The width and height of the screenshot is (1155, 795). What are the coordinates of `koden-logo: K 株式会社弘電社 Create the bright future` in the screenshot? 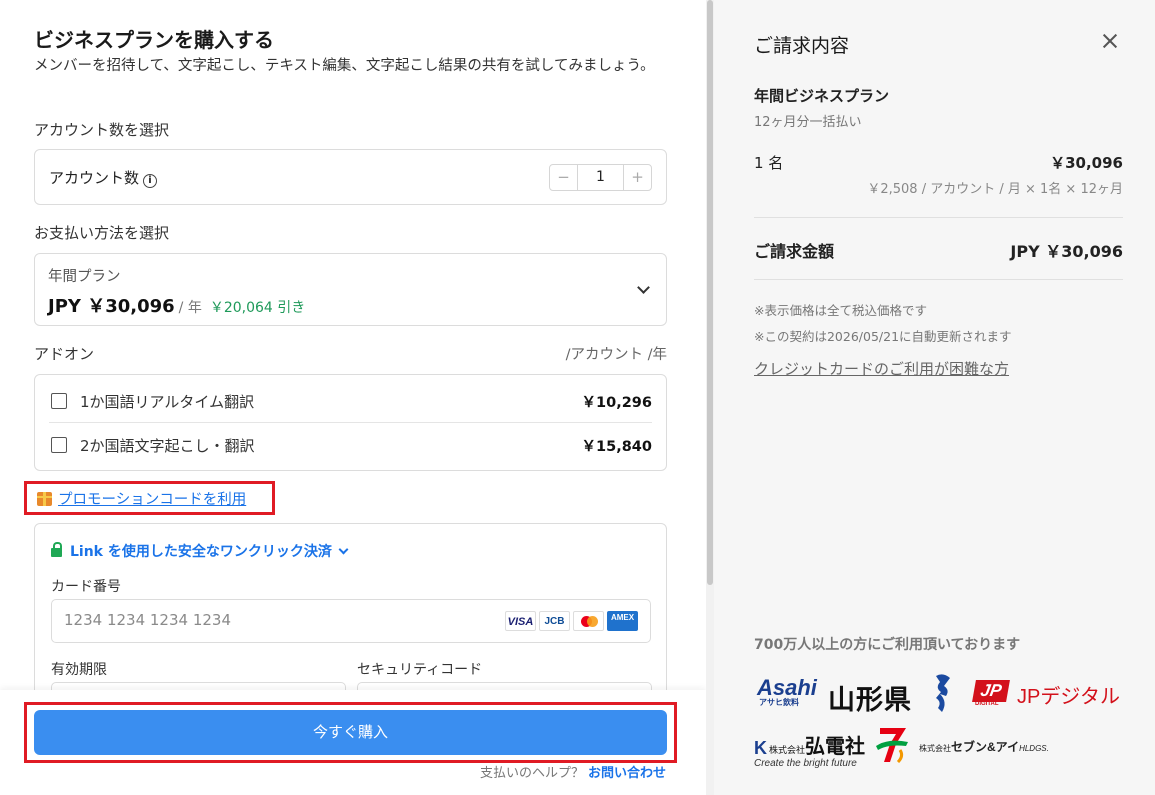 It's located at (809, 749).